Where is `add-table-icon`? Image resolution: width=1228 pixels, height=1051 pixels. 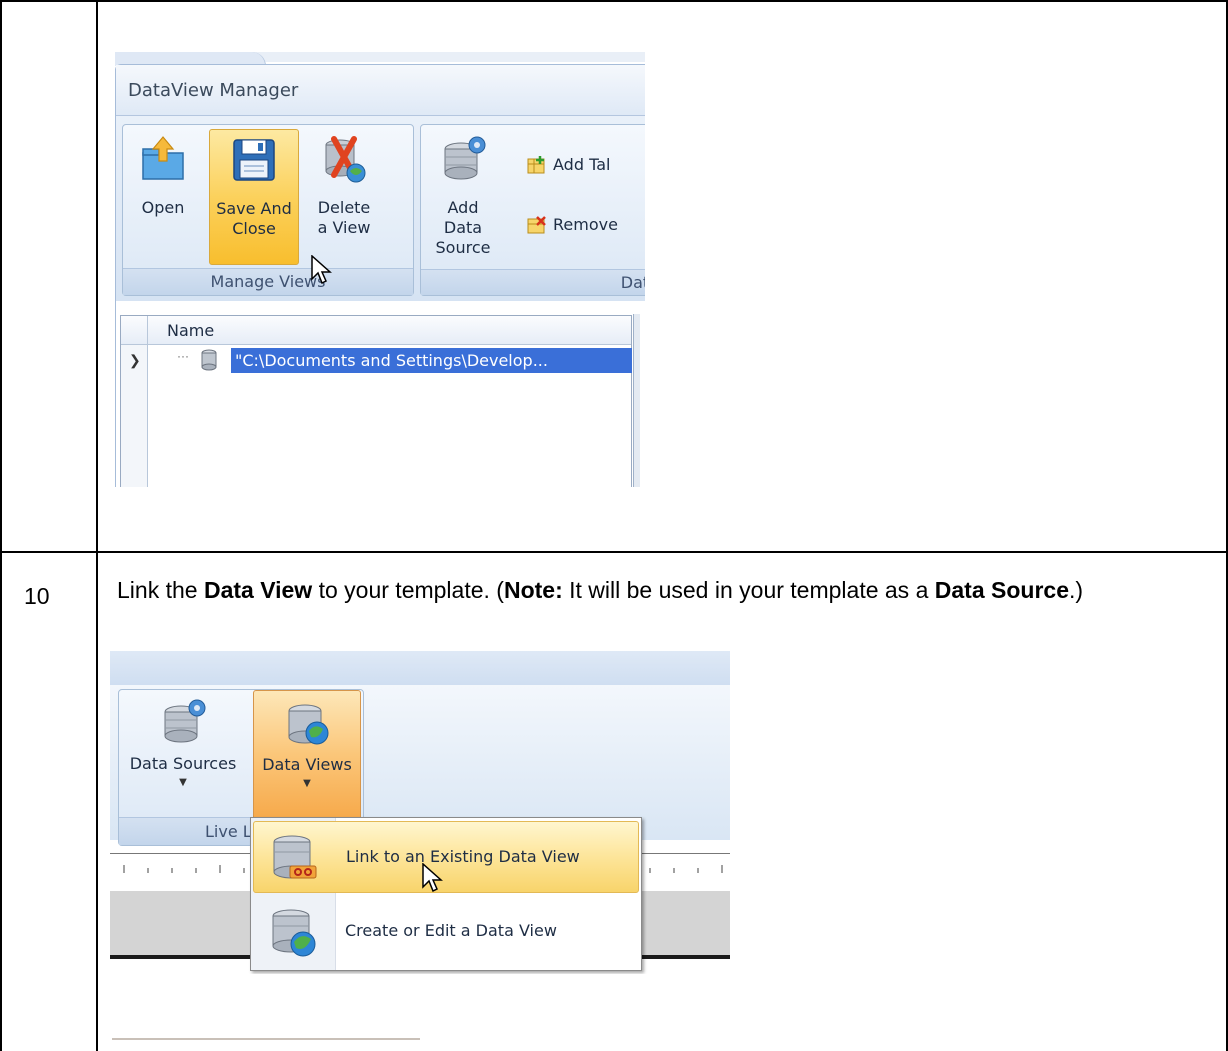
add-table-icon is located at coordinates (536, 164).